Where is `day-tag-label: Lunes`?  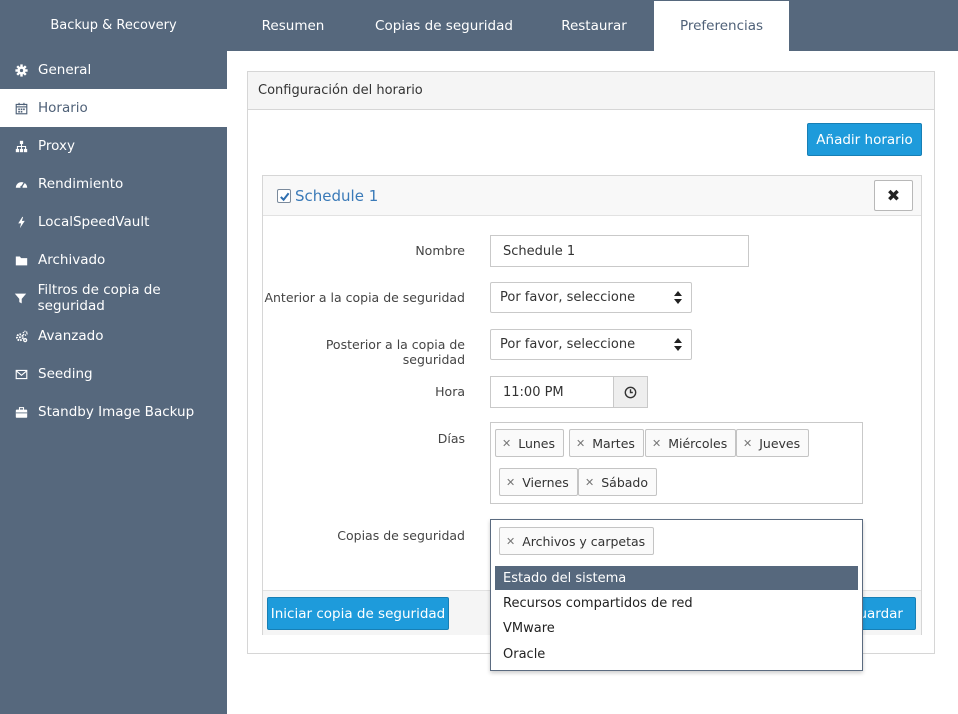
day-tag-label: Lunes is located at coordinates (537, 443).